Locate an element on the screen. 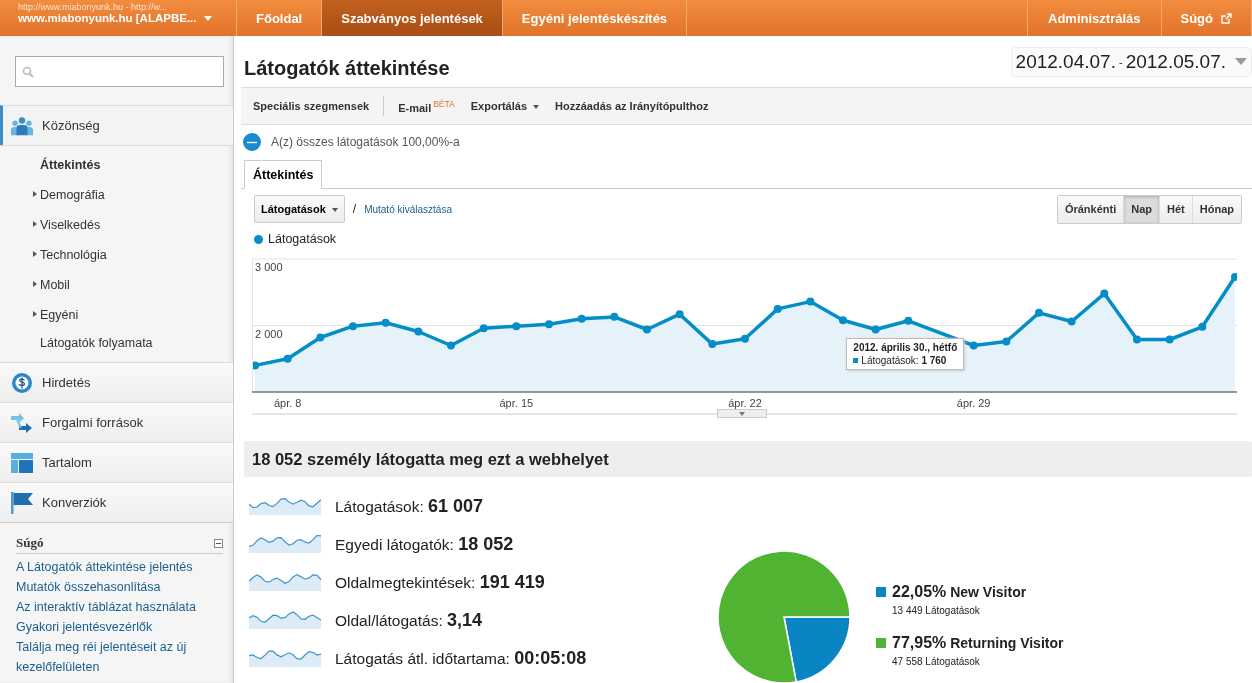 This screenshot has width=1252, height=683. metric-text: Egyedi látogatók: 18 052 is located at coordinates (424, 544).